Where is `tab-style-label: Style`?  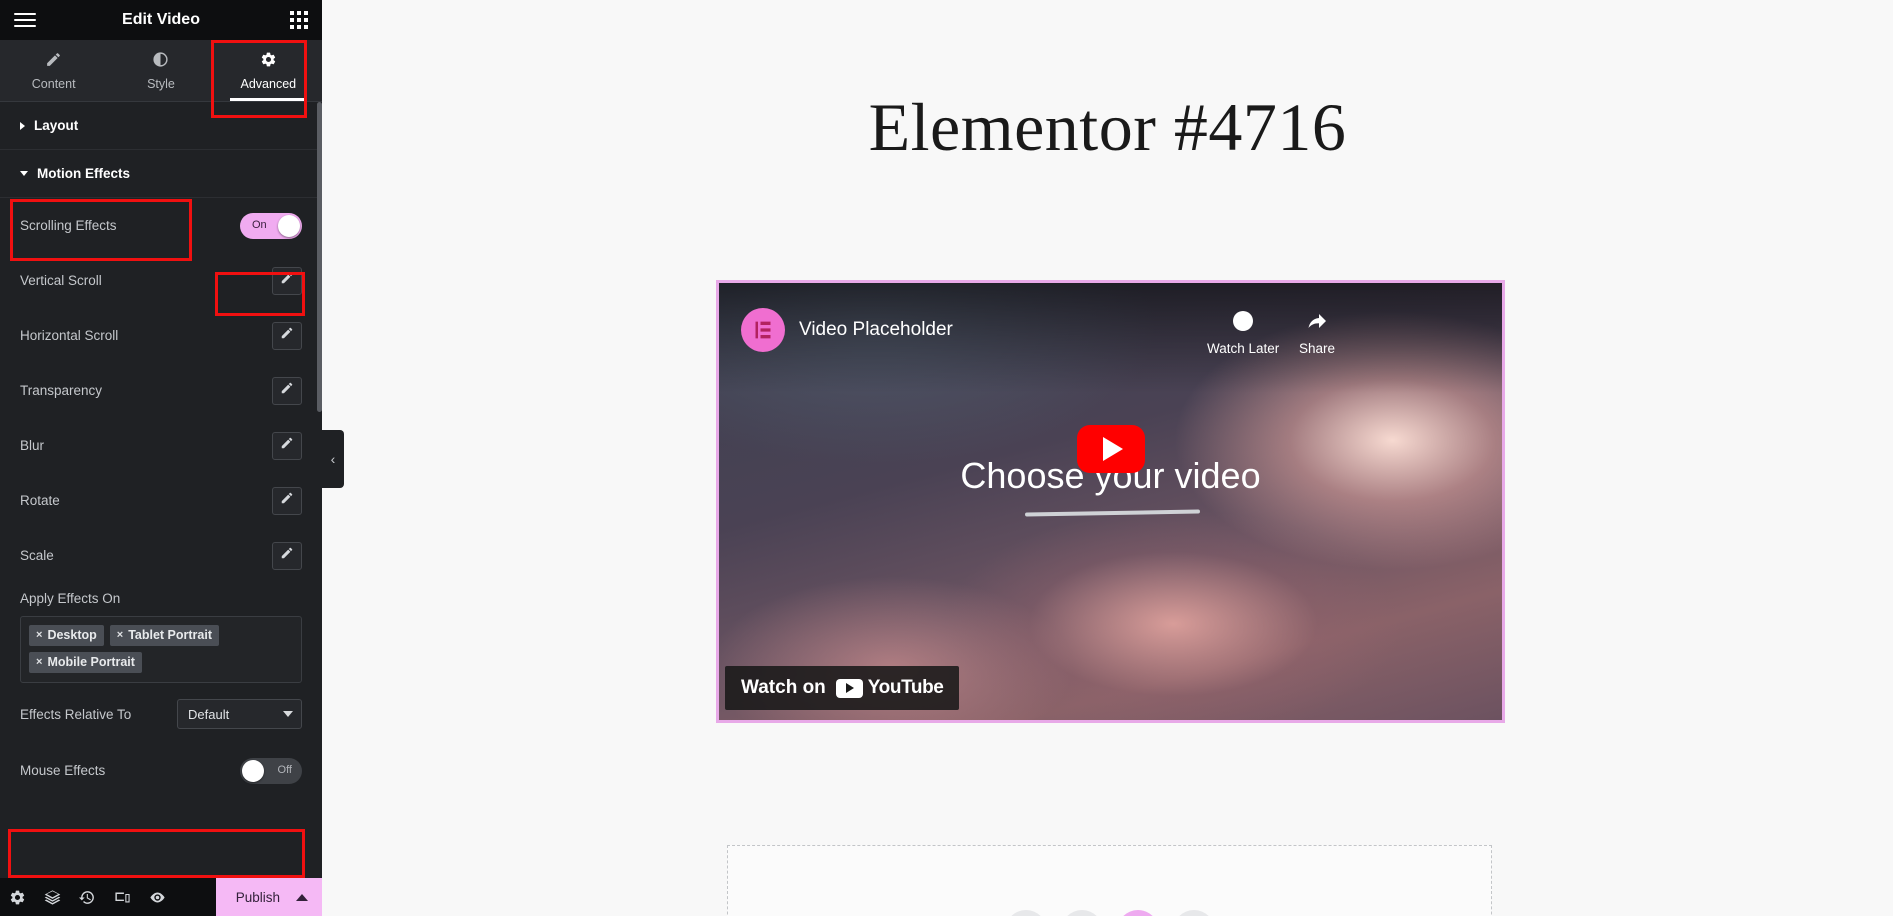 tab-style-label: Style is located at coordinates (161, 83).